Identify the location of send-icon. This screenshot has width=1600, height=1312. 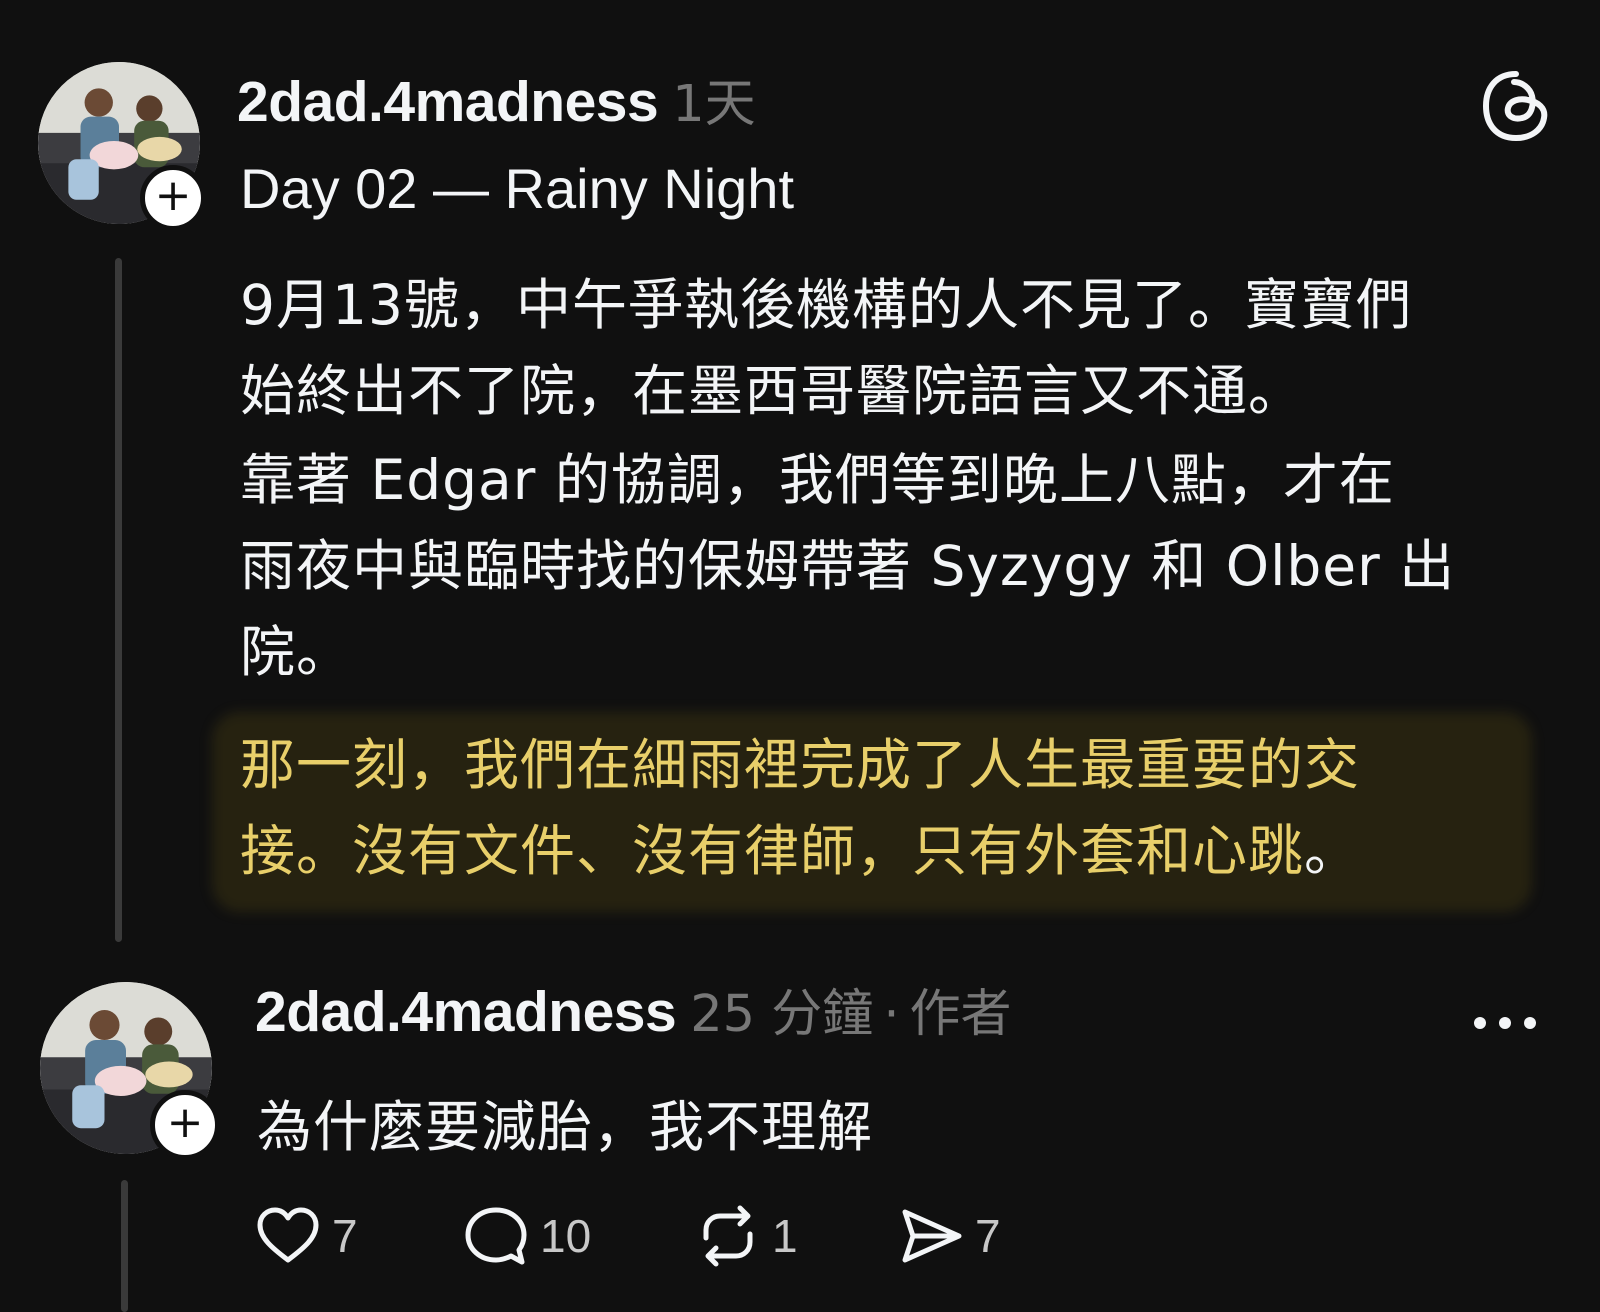
(932, 1236).